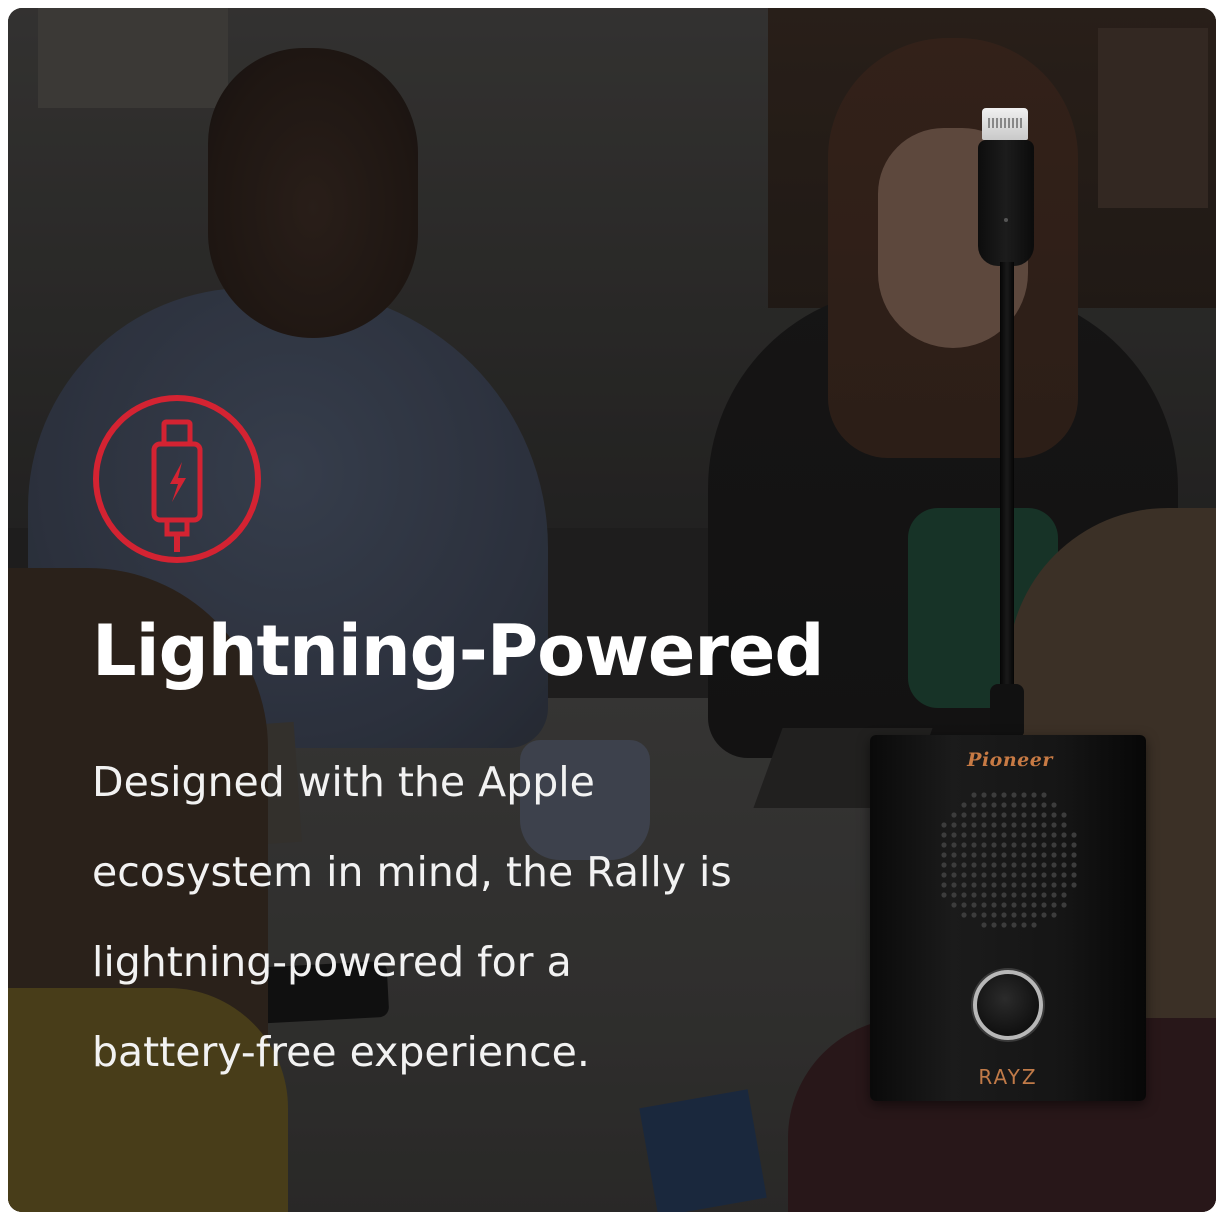 The width and height of the screenshot is (1224, 1220). I want to click on model-label: RAYZ, so click(1008, 1077).